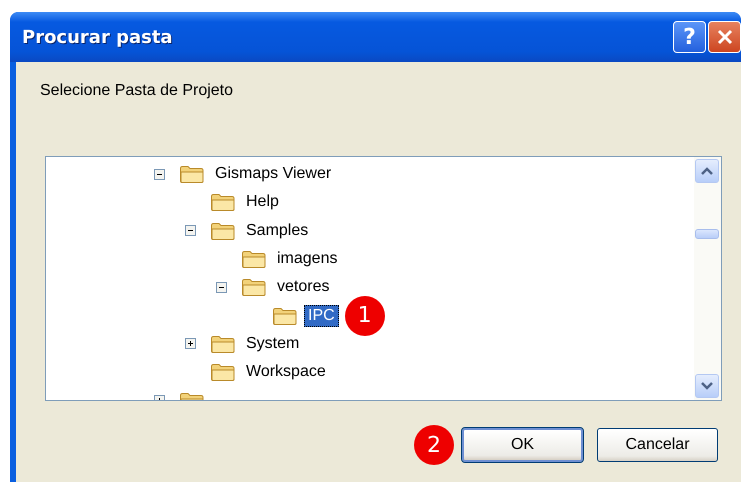  I want to click on folder-item: IPC, so click(321, 315).